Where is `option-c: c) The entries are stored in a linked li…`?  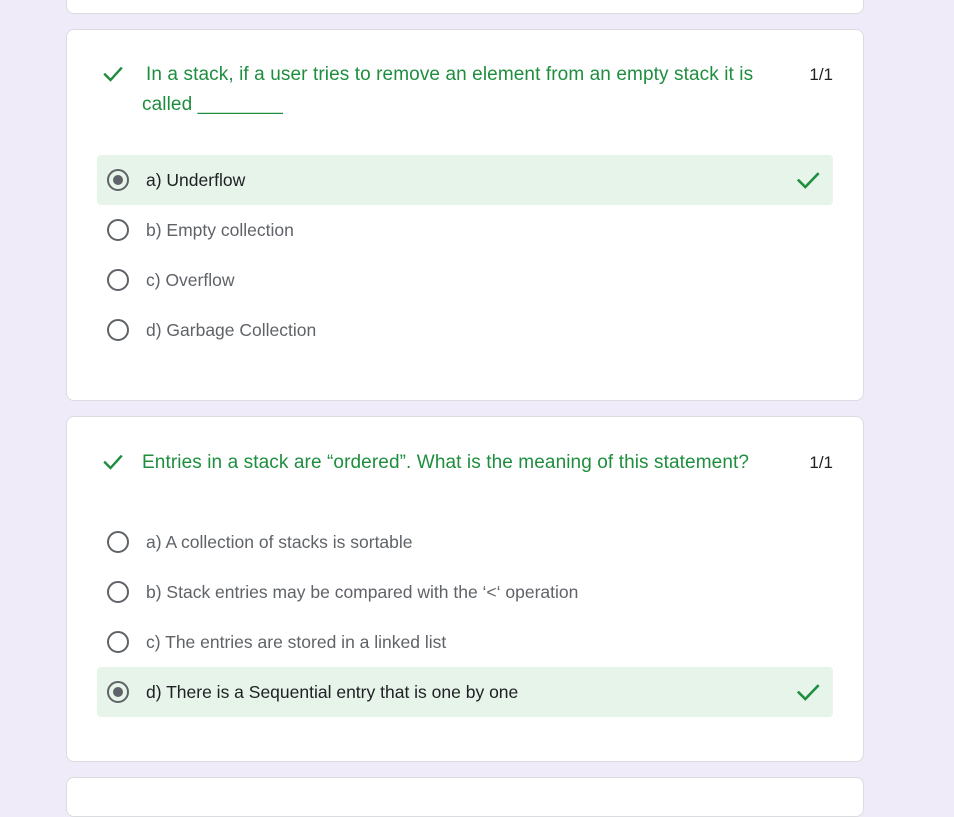 option-c: c) The entries are stored in a linked li… is located at coordinates (465, 642).